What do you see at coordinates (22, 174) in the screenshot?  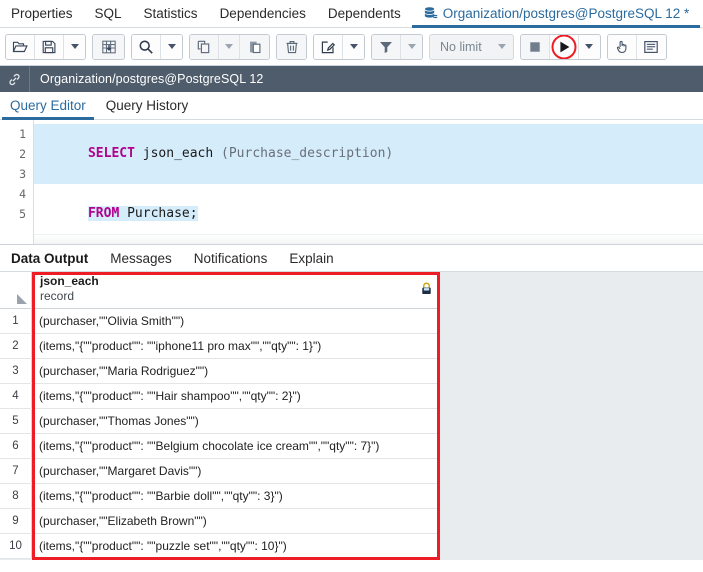 I see `line-number: 3` at bounding box center [22, 174].